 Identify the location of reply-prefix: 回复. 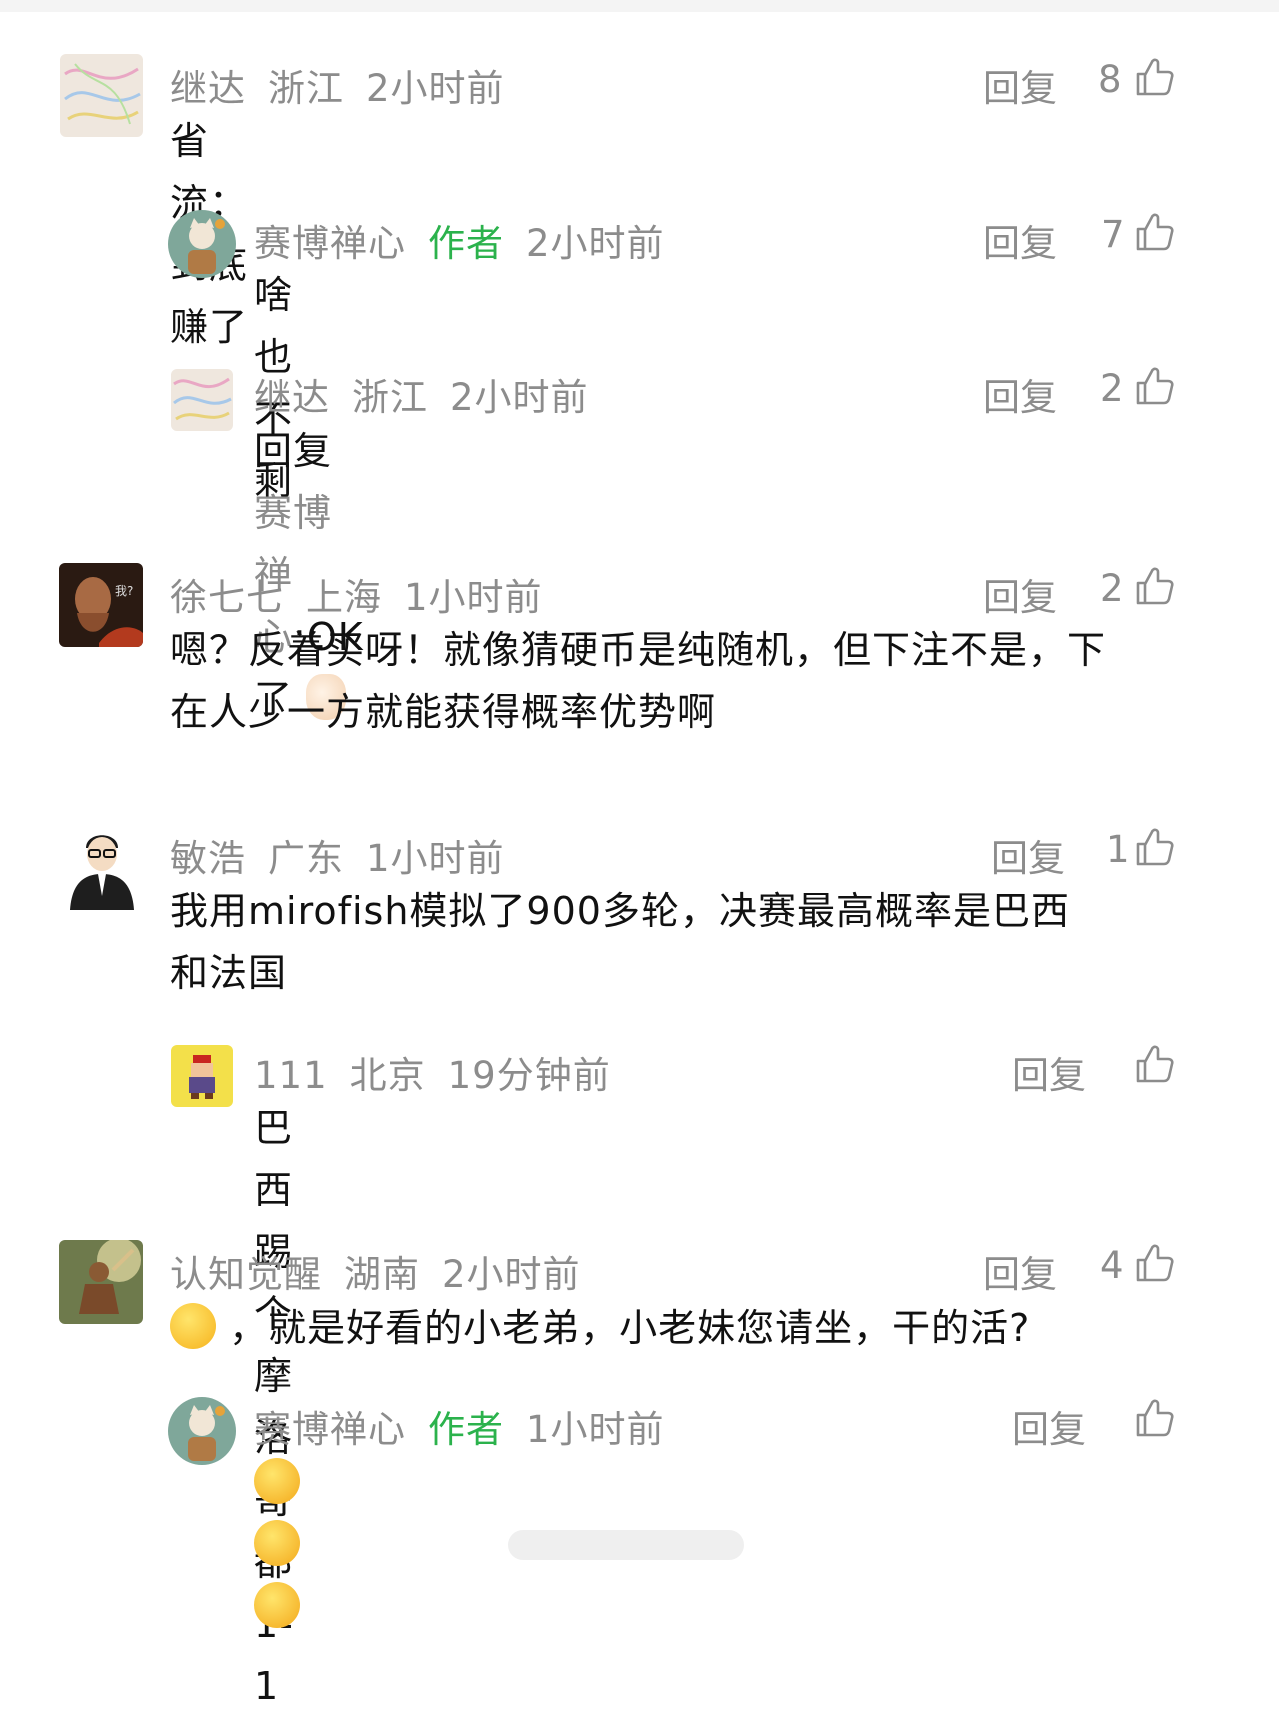
(293, 451).